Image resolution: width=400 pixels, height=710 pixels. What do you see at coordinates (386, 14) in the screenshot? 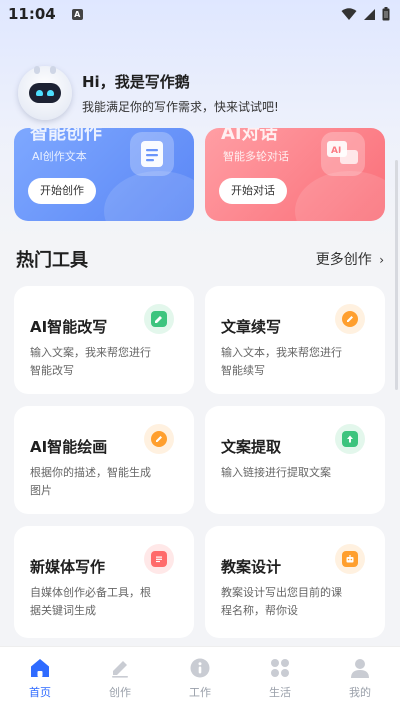
I see `battery-icon` at bounding box center [386, 14].